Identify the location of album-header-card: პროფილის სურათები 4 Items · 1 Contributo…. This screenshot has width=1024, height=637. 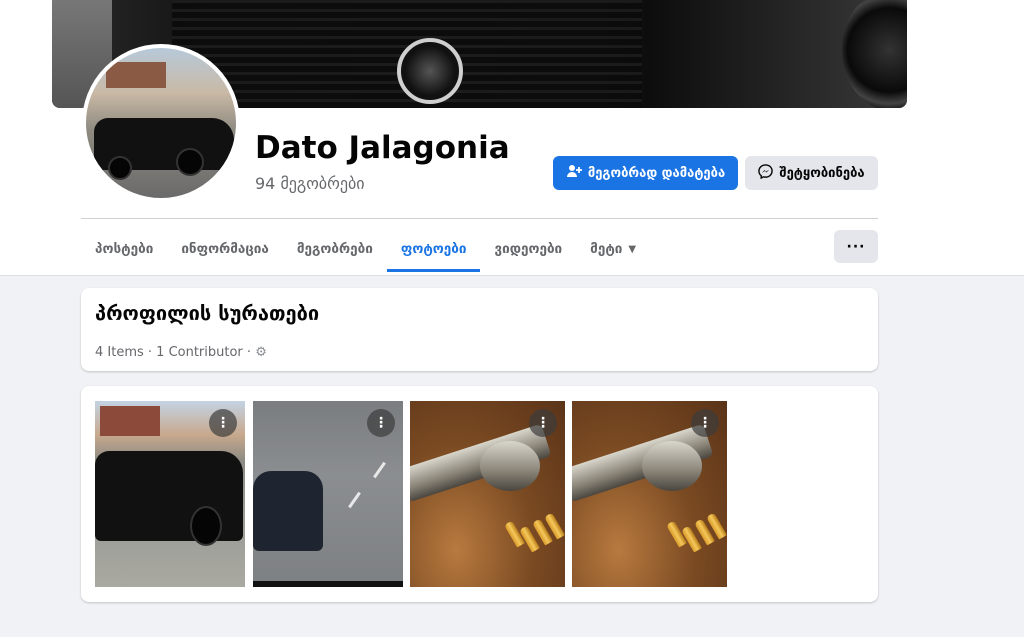
(479, 329).